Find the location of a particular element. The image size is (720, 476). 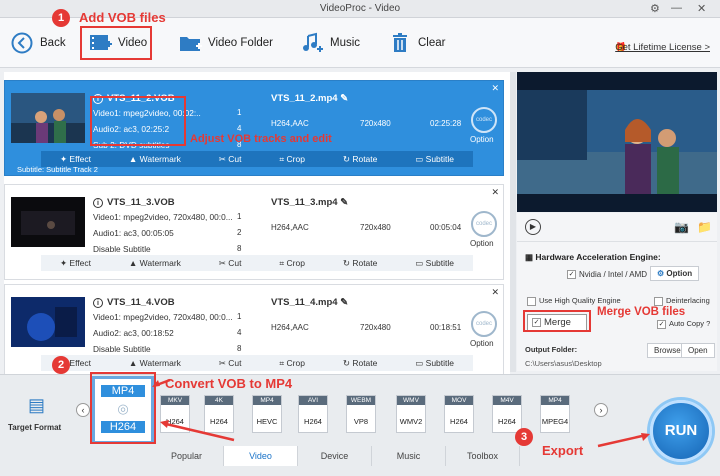

scroll-left-icon: ‹ is located at coordinates (83, 410).